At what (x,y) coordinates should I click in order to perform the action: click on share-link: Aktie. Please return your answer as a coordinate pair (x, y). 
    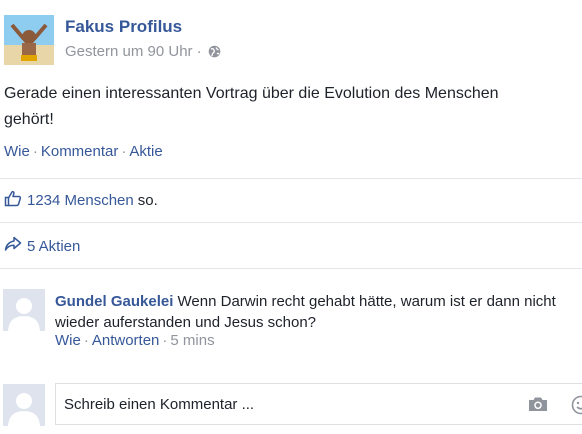
    Looking at the image, I should click on (145, 151).